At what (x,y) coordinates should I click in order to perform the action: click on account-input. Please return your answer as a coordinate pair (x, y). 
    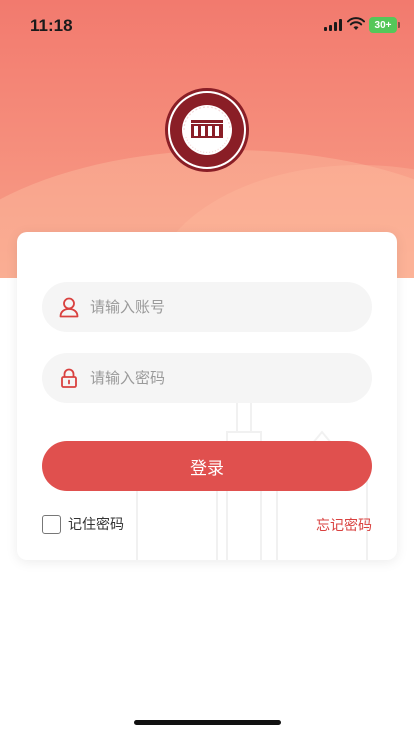
    Looking at the image, I should click on (225, 307).